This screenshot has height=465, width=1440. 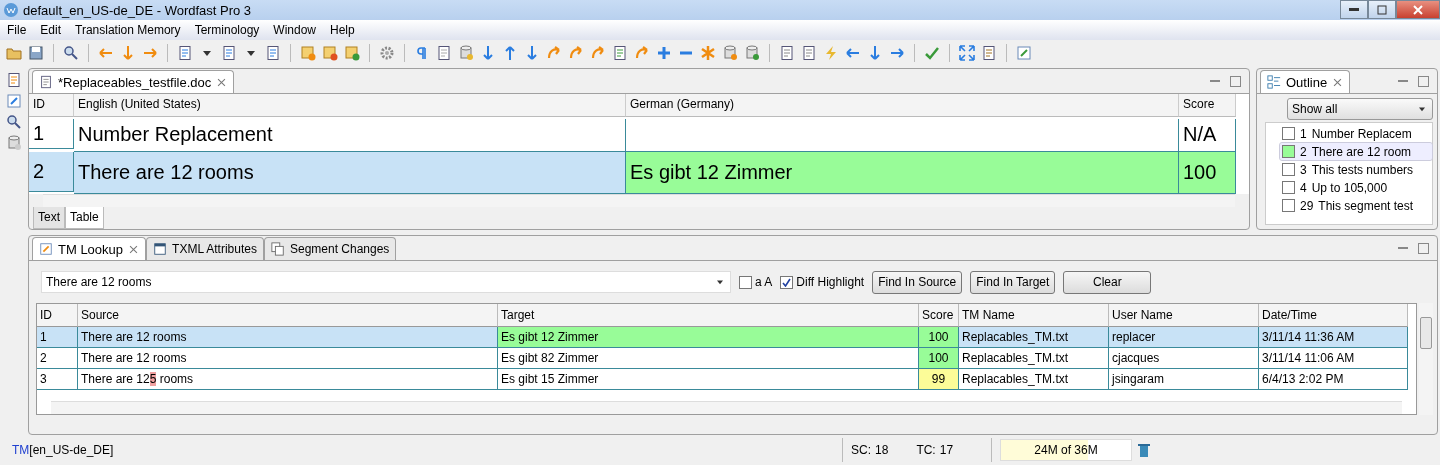 What do you see at coordinates (1354, 9) in the screenshot?
I see `minimize-button` at bounding box center [1354, 9].